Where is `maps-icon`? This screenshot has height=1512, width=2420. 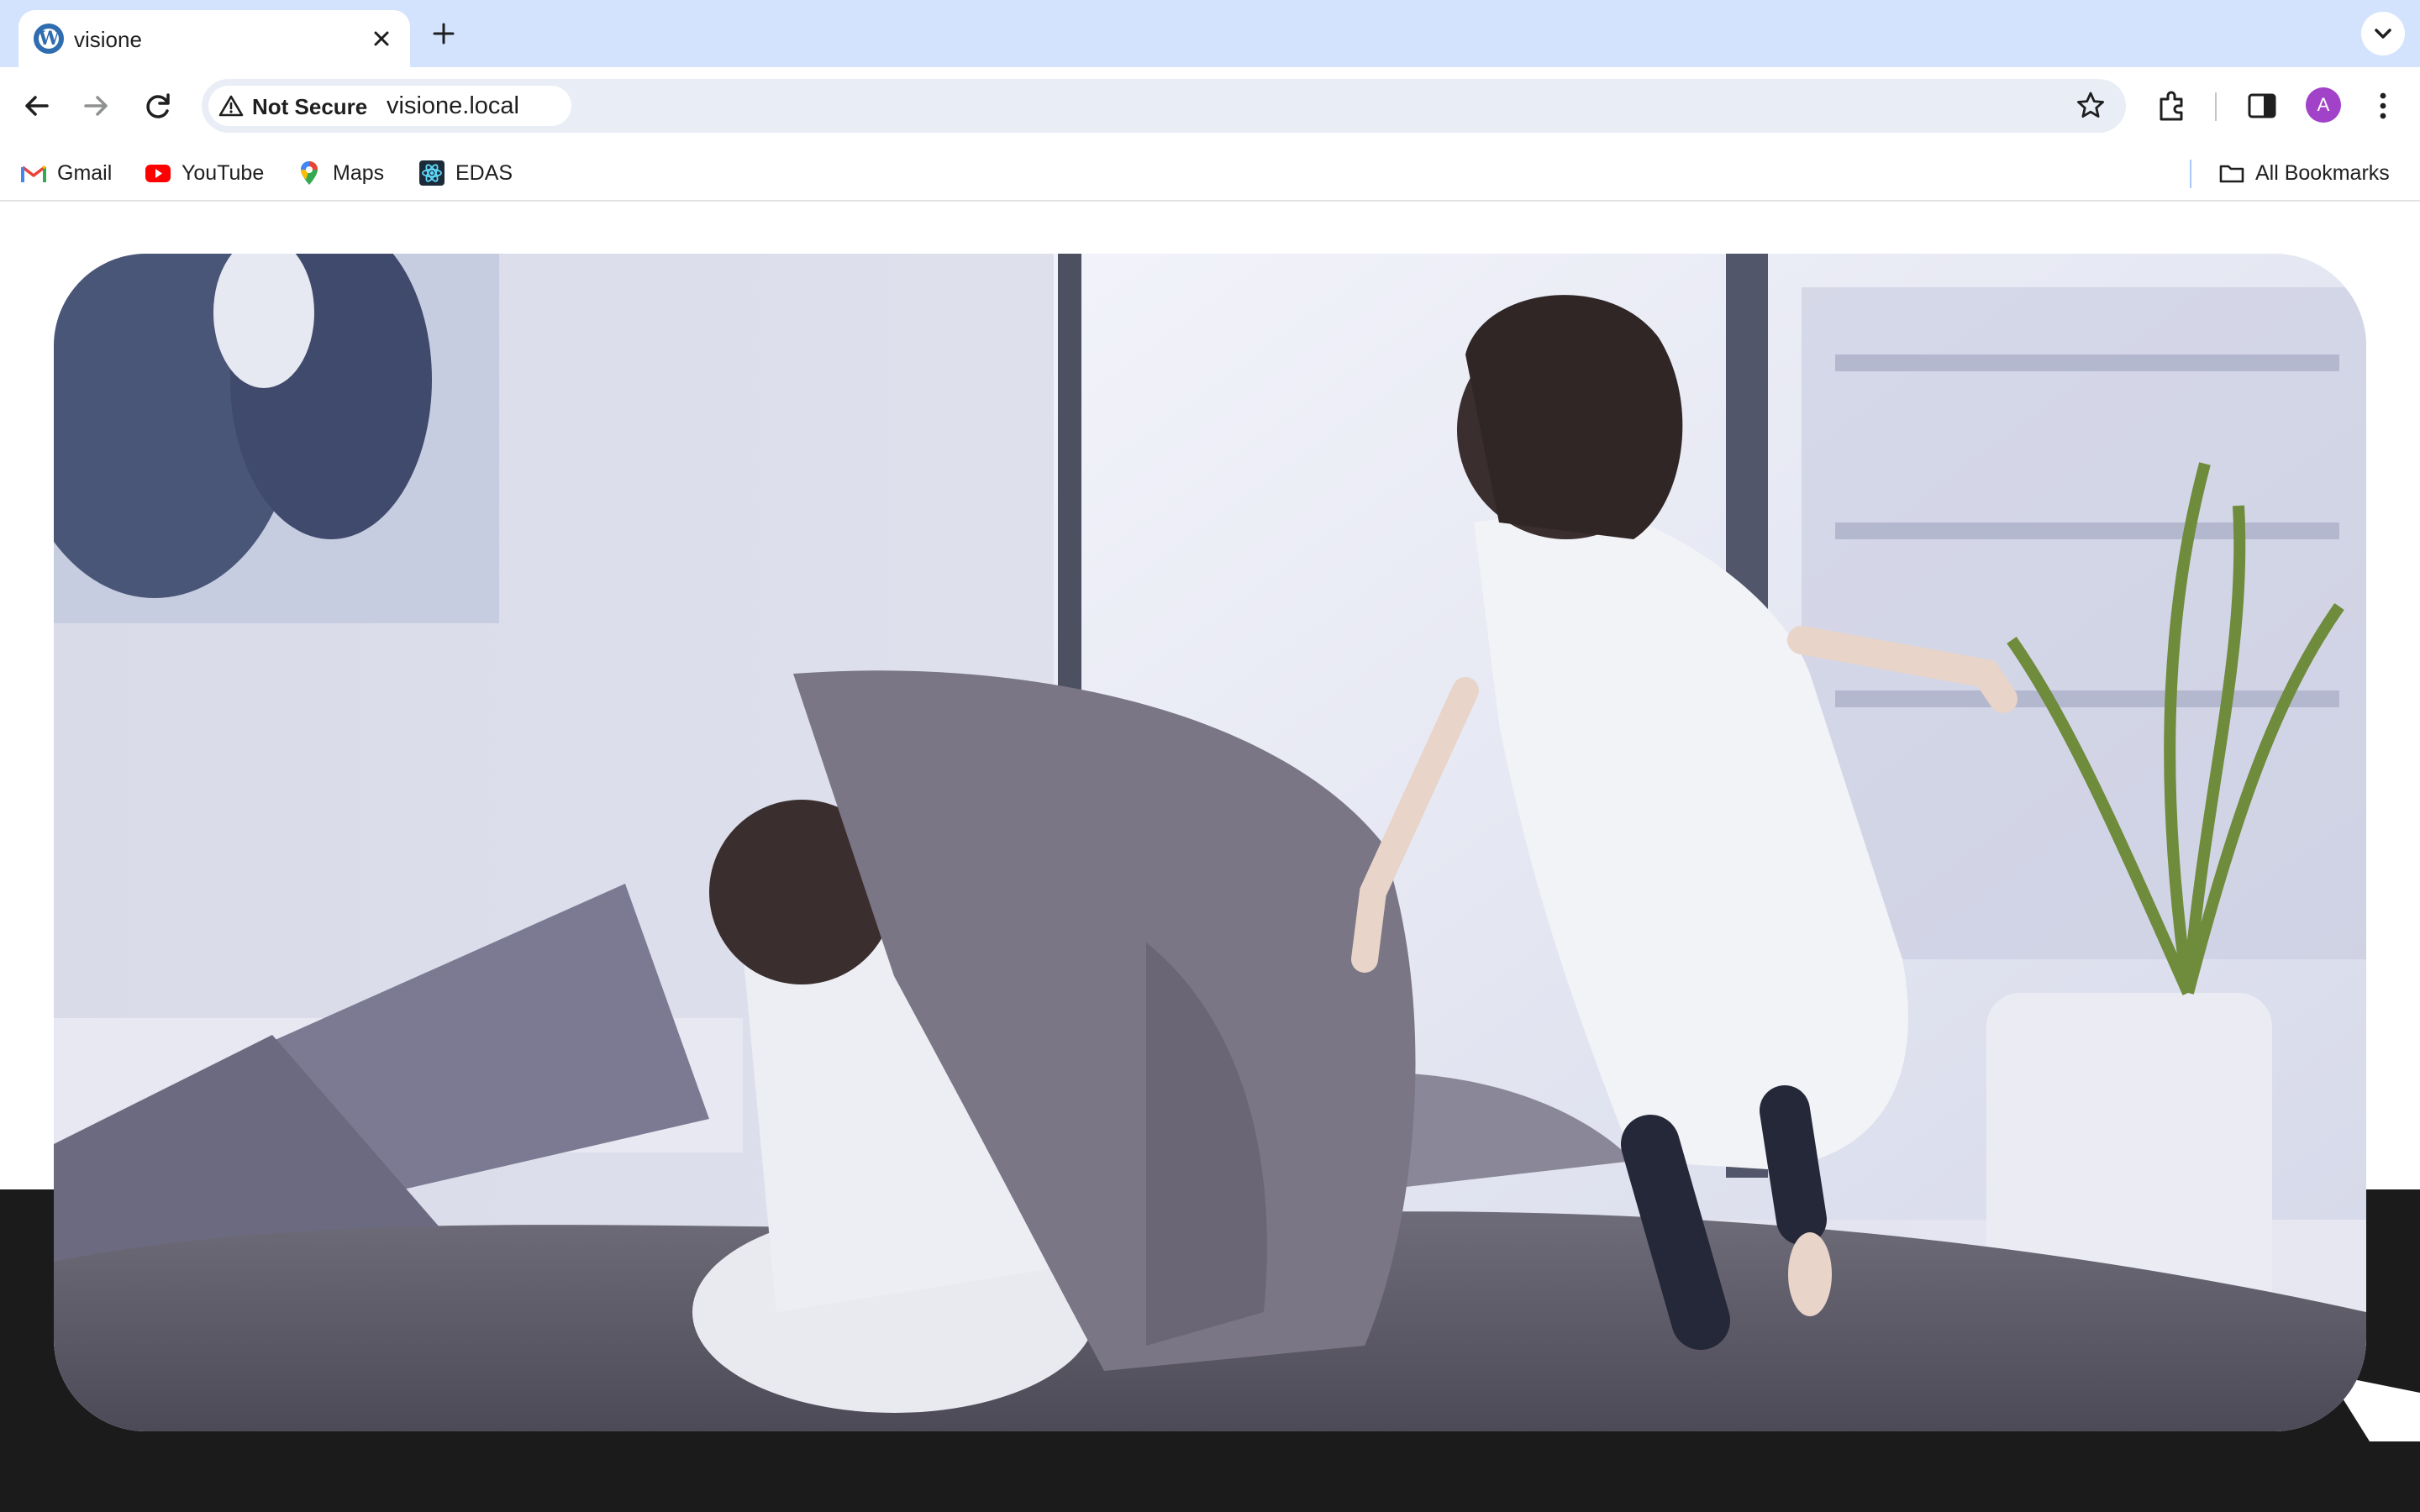
maps-icon is located at coordinates (309, 173).